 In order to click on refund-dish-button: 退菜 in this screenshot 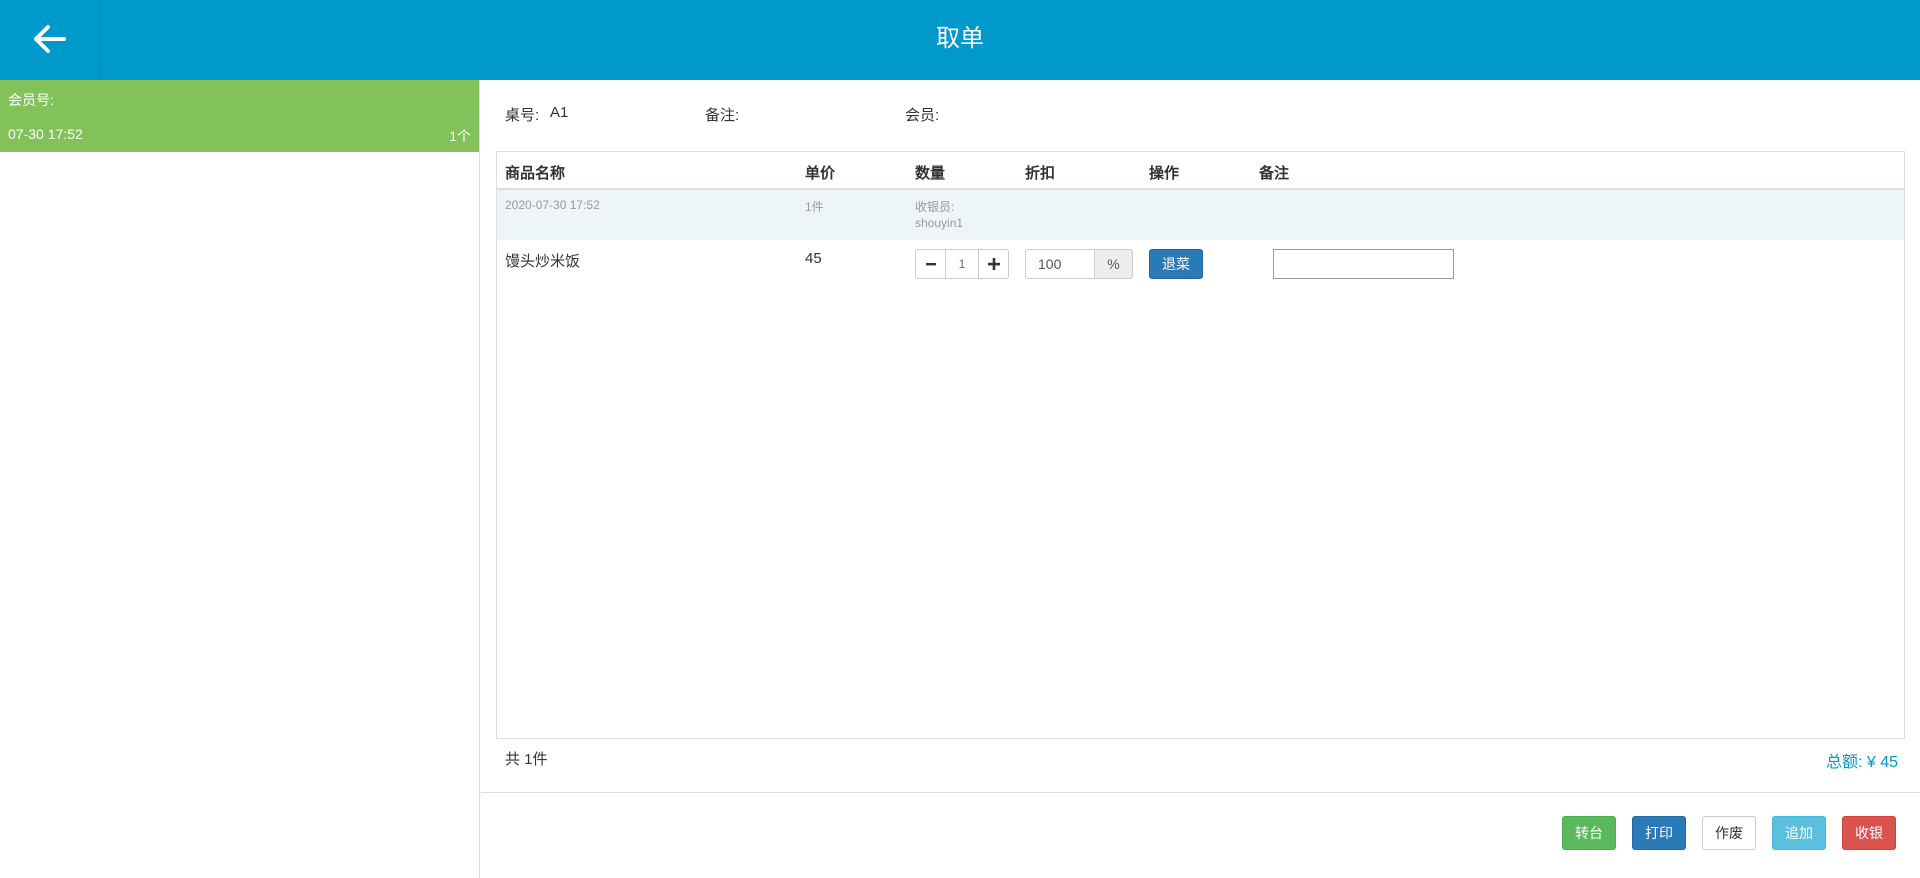, I will do `click(1176, 264)`.